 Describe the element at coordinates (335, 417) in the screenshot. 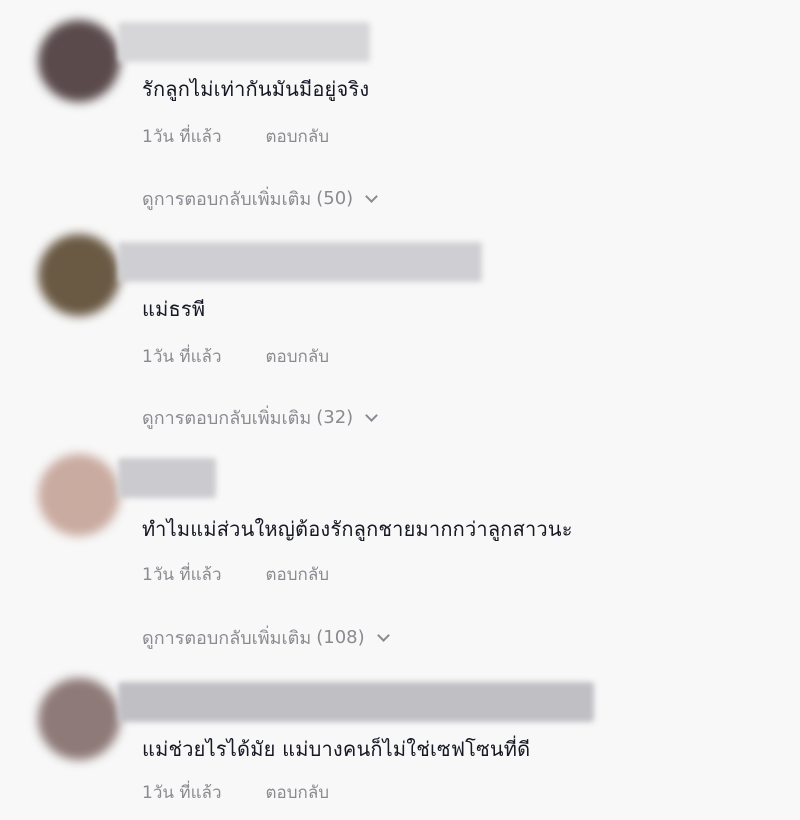

I see `reply-count: (32)` at that location.